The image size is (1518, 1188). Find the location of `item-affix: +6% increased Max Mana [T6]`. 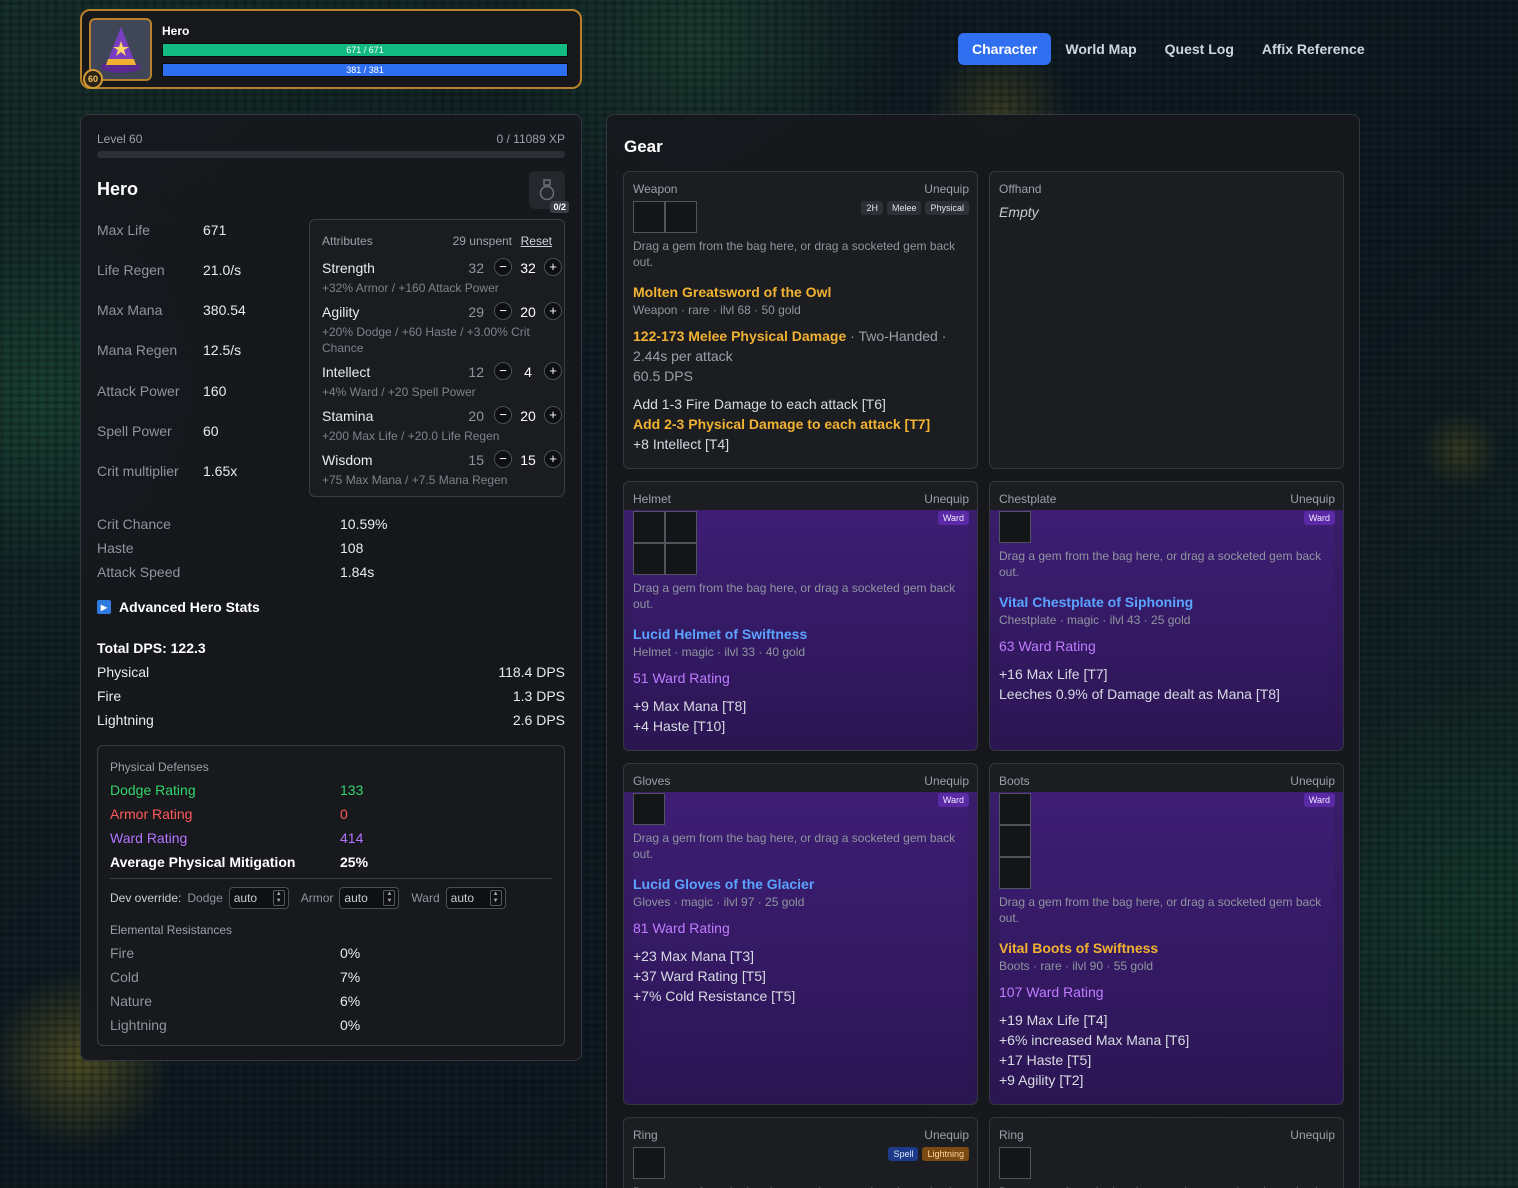

item-affix: +6% increased Max Mana [T6] is located at coordinates (1094, 1040).